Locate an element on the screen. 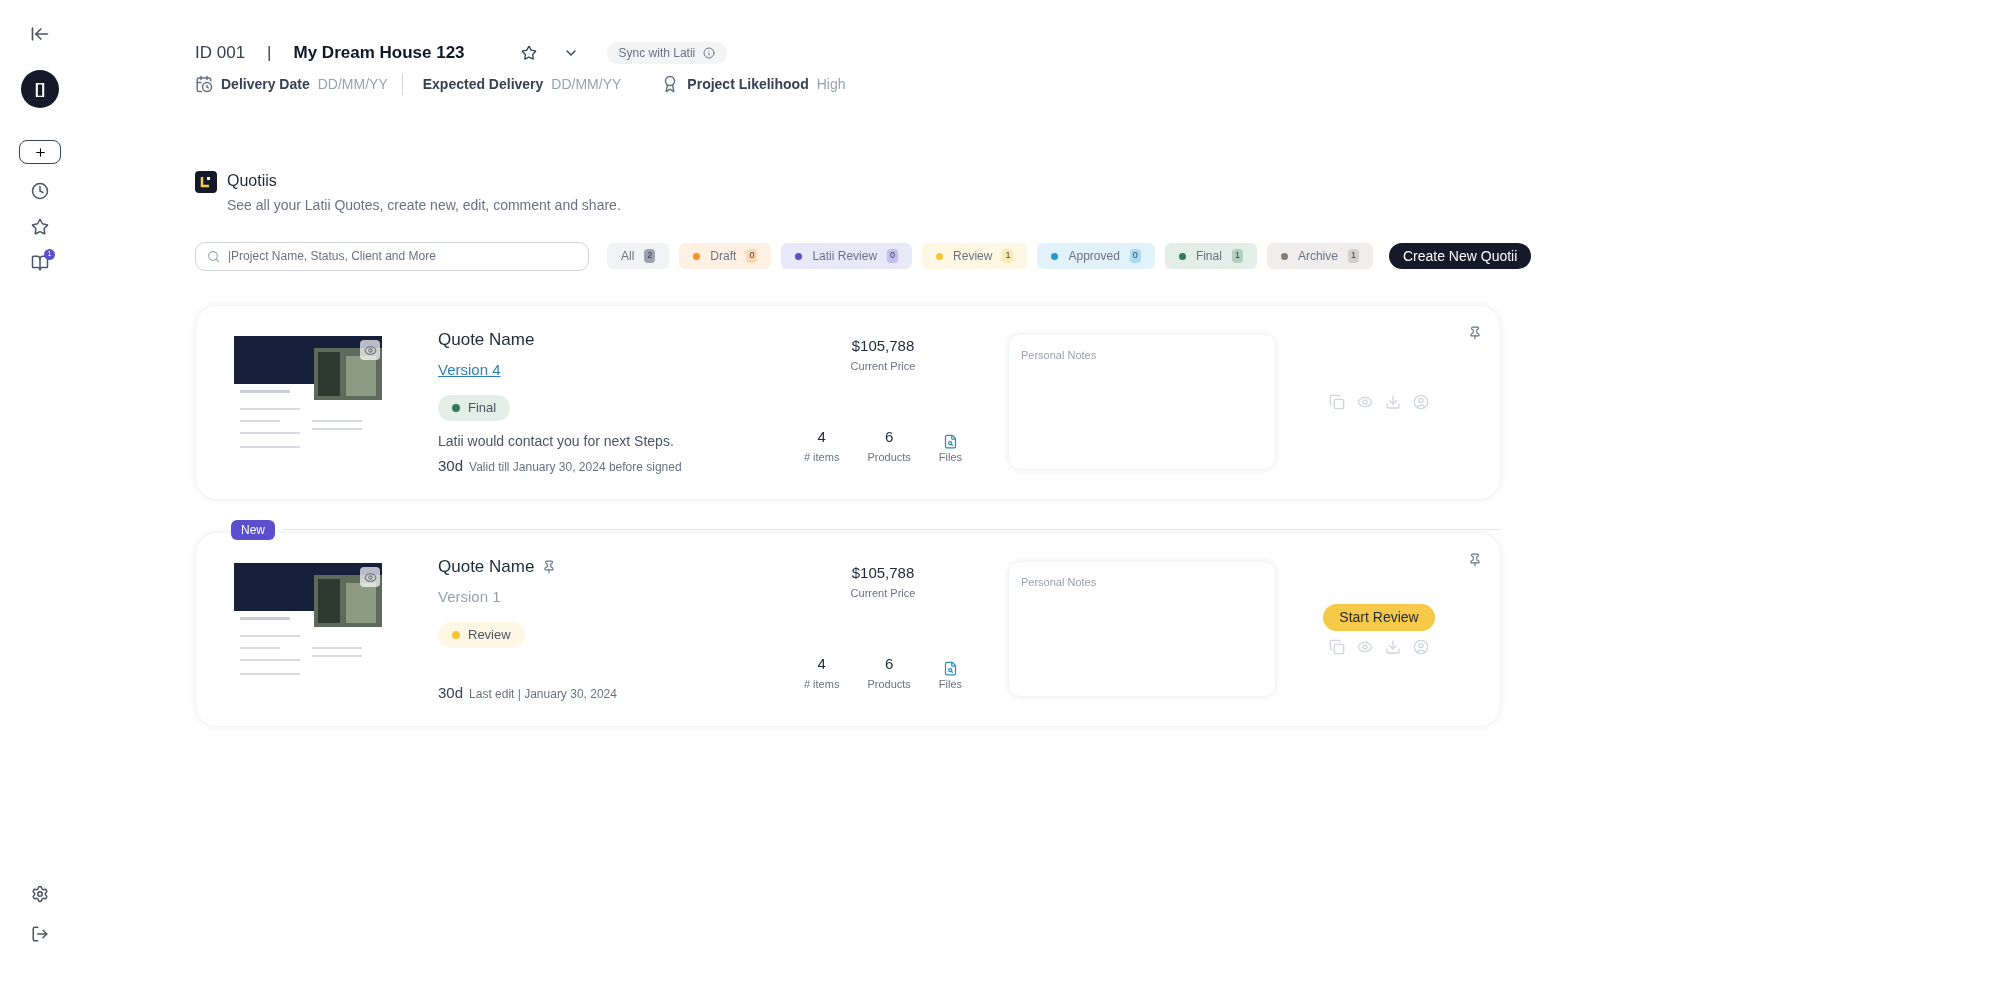 The width and height of the screenshot is (2000, 991). filter-chip: Review 1 is located at coordinates (975, 256).